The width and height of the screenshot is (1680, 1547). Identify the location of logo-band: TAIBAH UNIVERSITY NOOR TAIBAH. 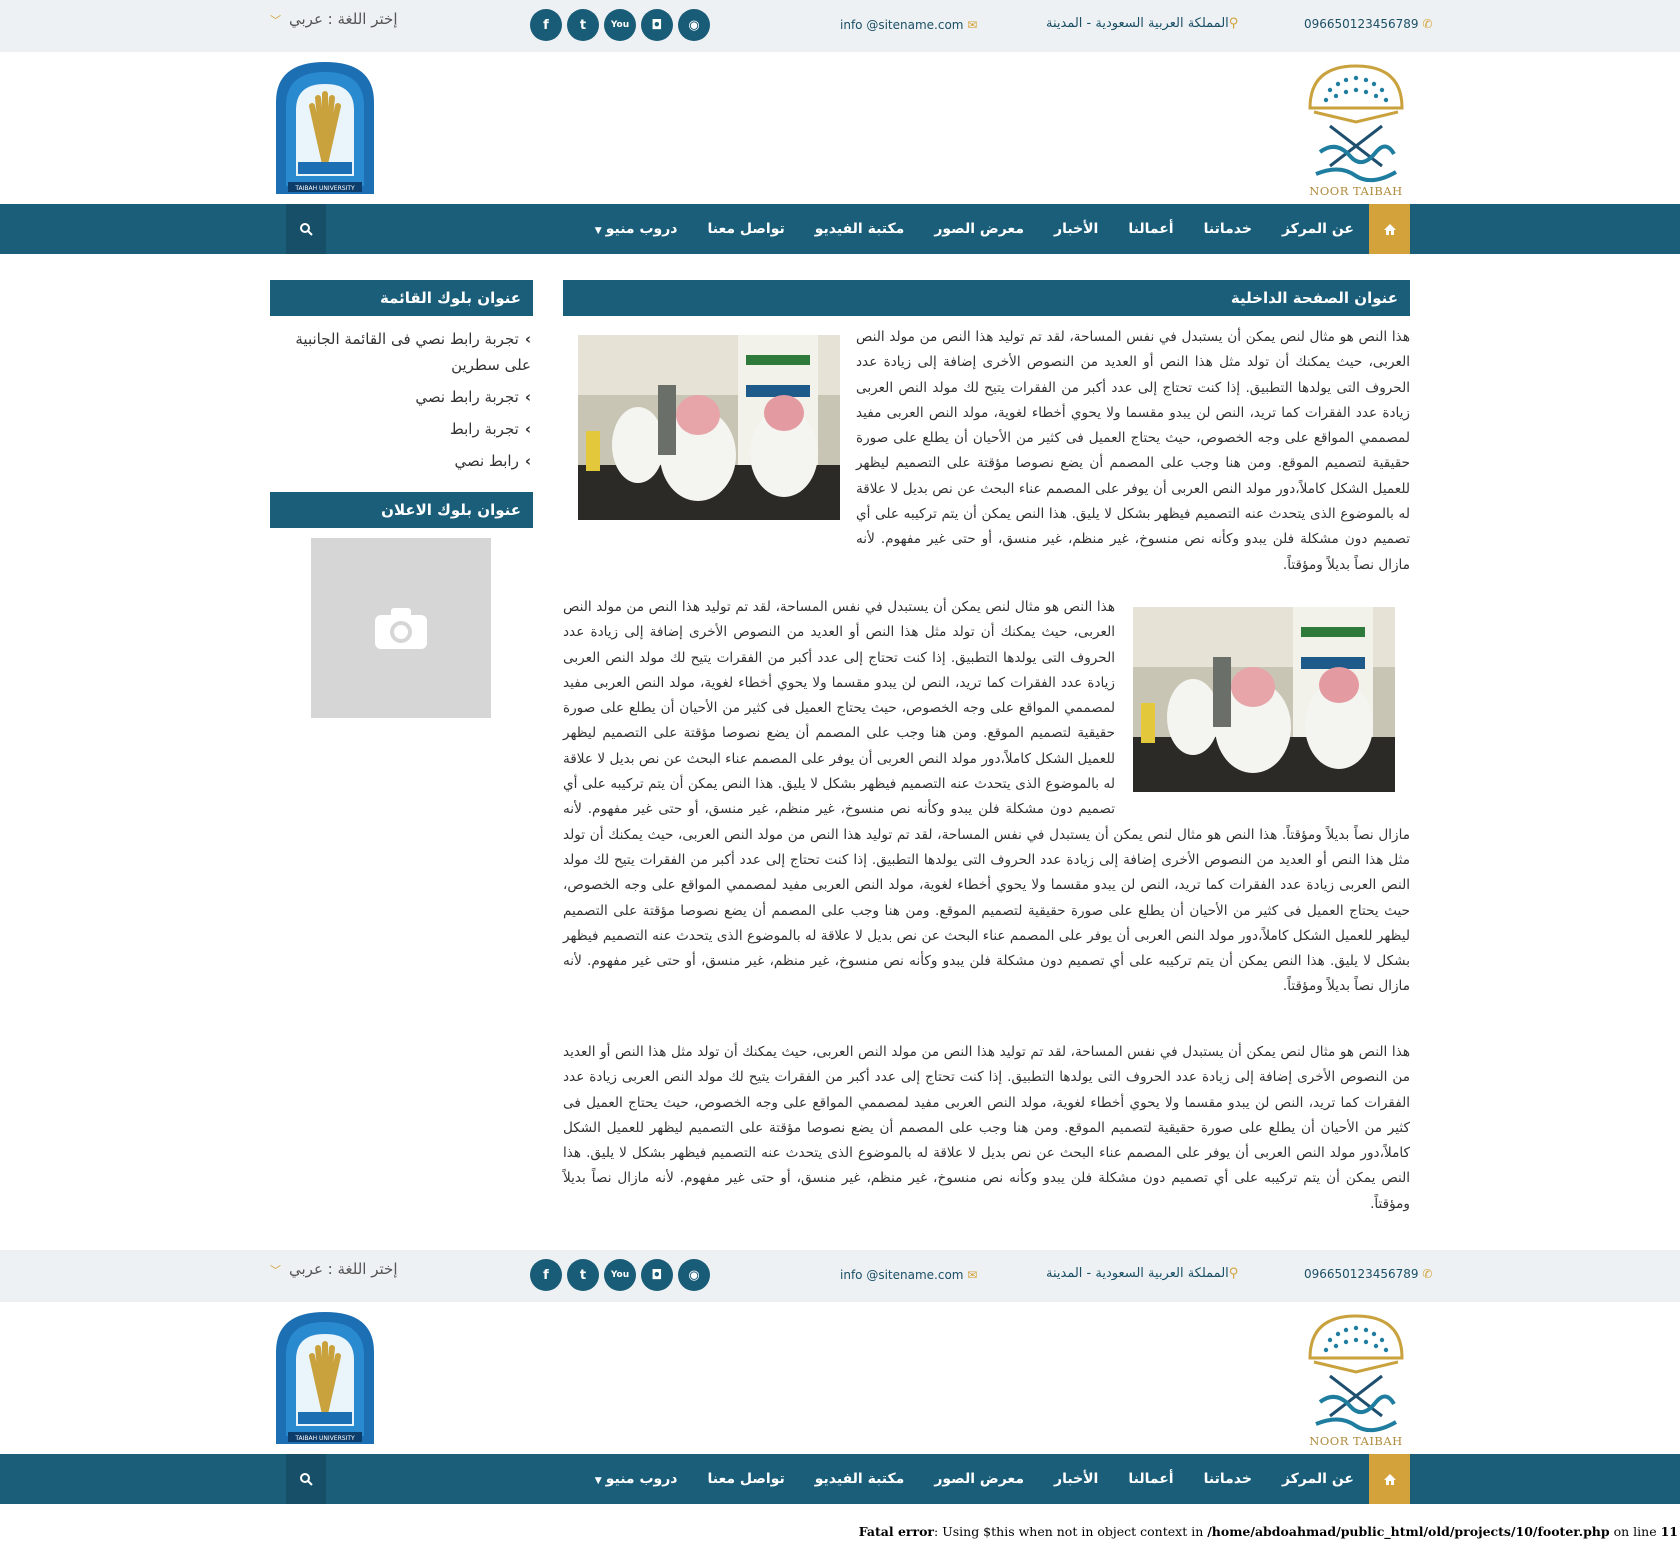
(840, 128).